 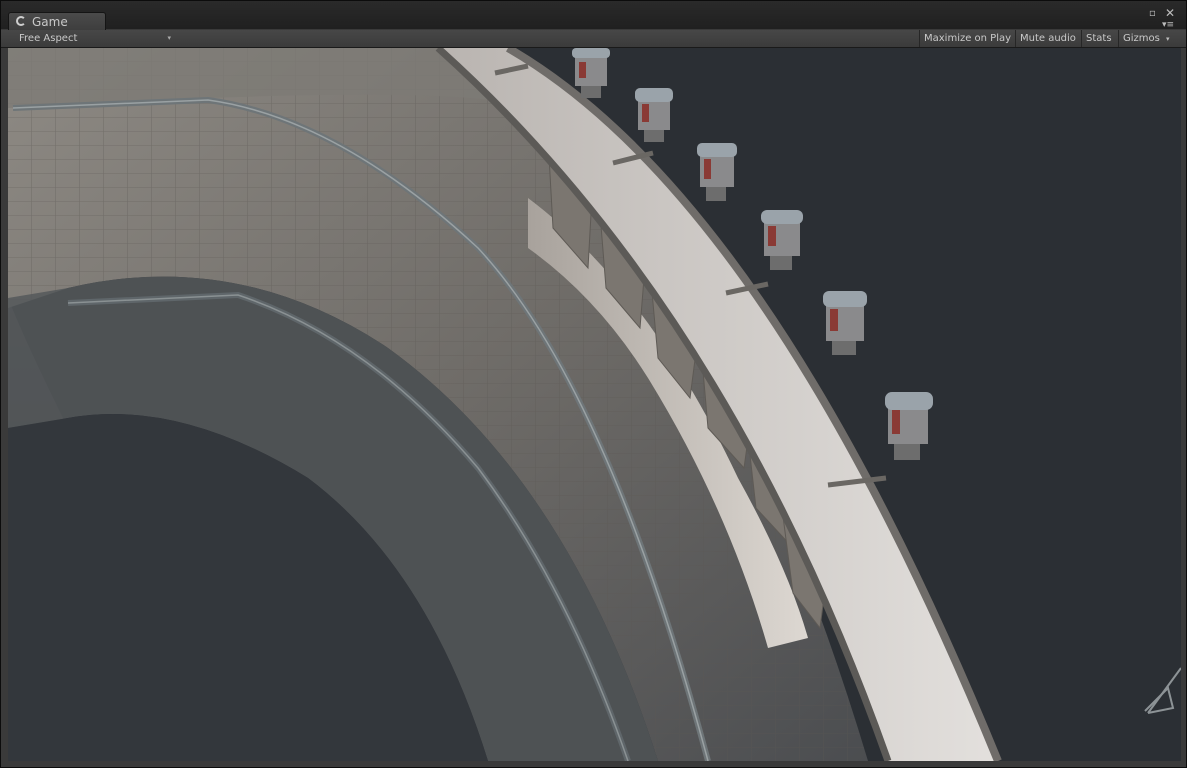 What do you see at coordinates (21, 21) in the screenshot?
I see `unity-icon` at bounding box center [21, 21].